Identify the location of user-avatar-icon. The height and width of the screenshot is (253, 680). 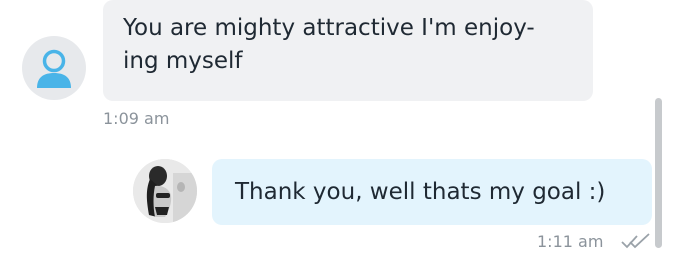
(54, 68).